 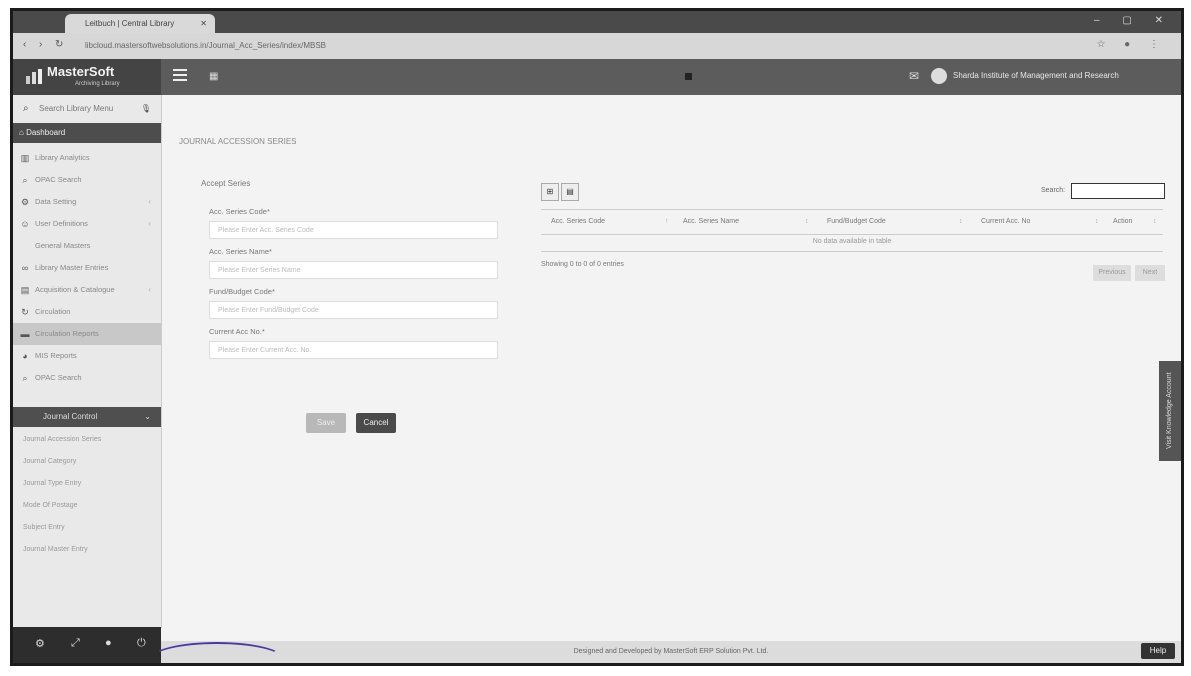 I want to click on brand-mark-icon, so click(x=34, y=76).